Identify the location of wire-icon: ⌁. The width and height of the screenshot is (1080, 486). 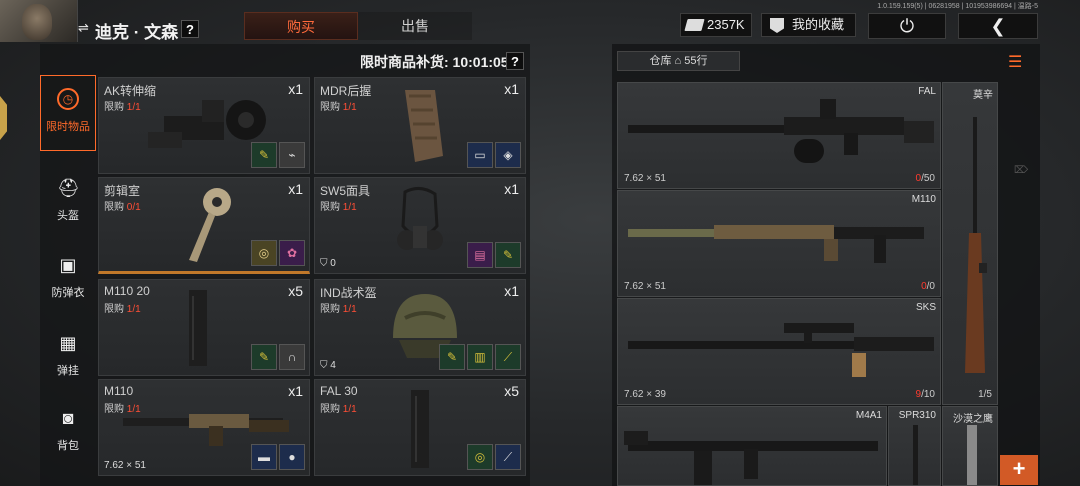
(292, 155).